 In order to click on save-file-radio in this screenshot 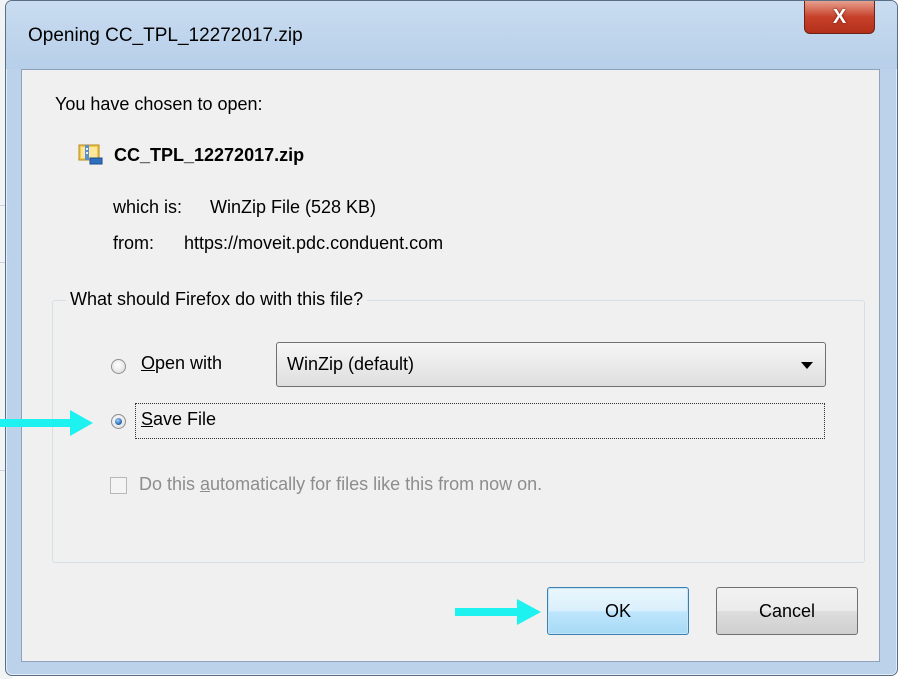, I will do `click(118, 421)`.